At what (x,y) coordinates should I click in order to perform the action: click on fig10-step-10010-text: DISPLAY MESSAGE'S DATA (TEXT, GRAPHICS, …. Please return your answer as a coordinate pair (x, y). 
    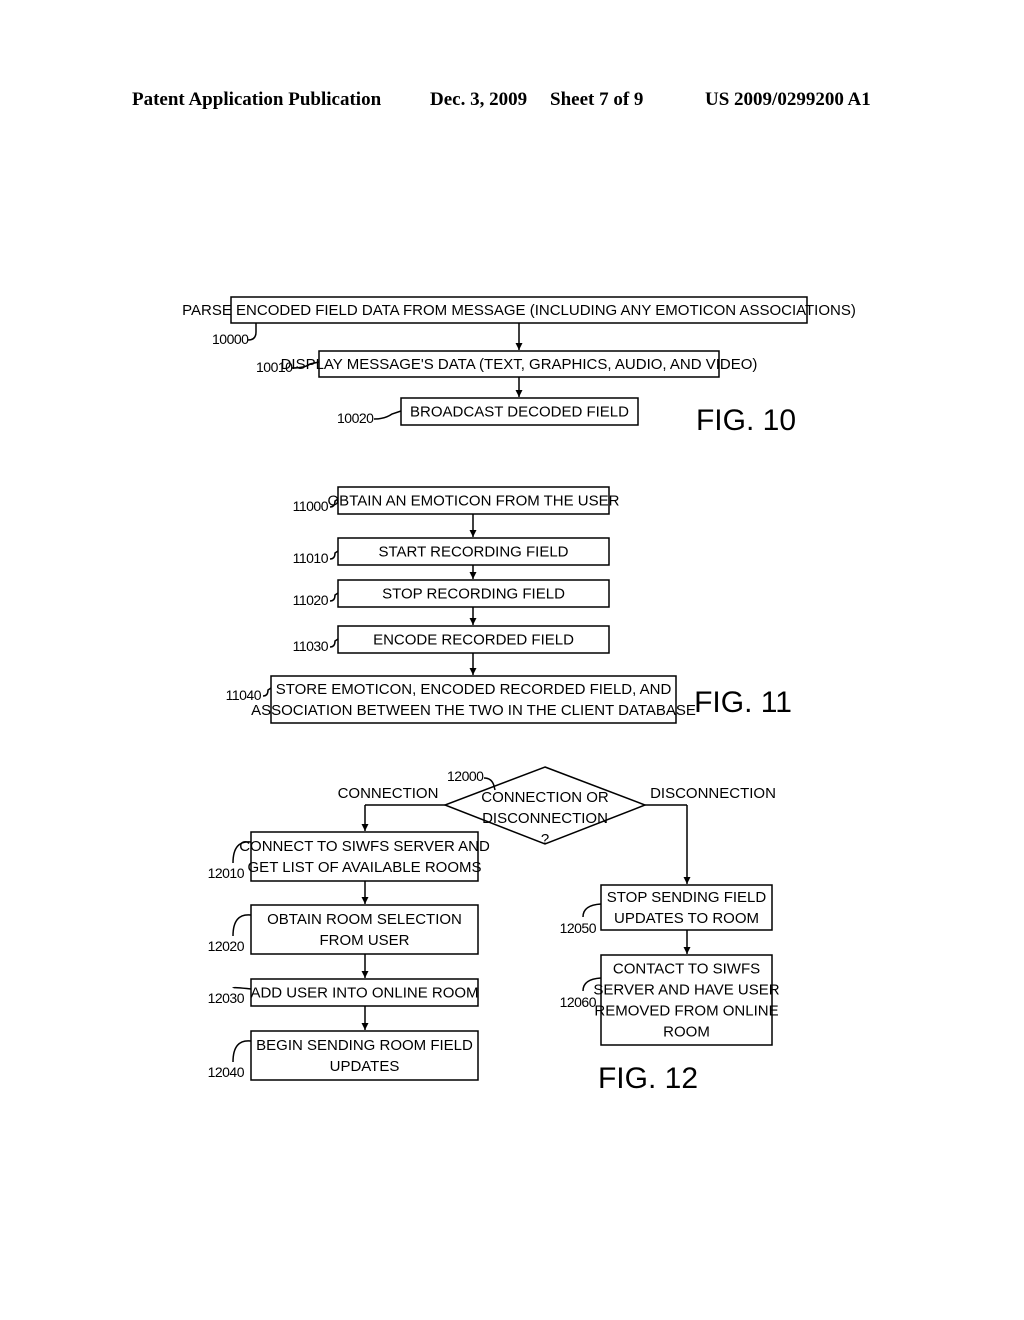
    Looking at the image, I should click on (519, 364).